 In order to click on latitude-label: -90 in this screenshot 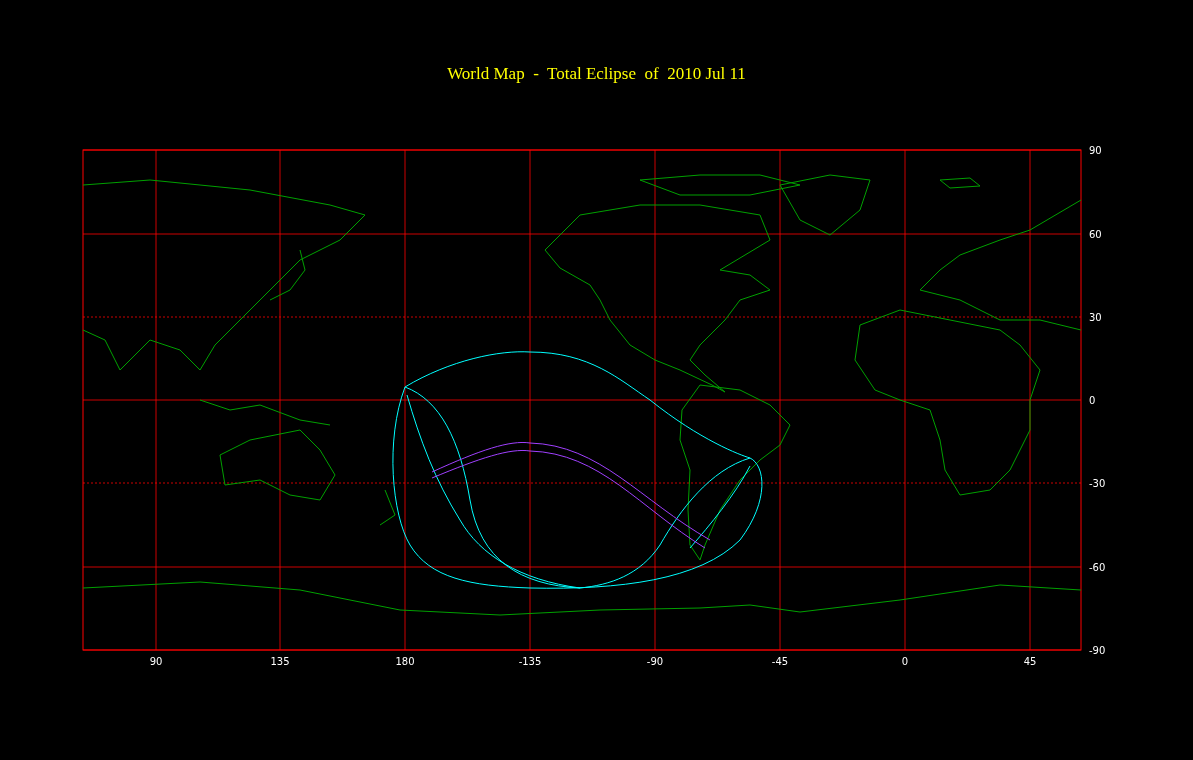, I will do `click(1097, 650)`.